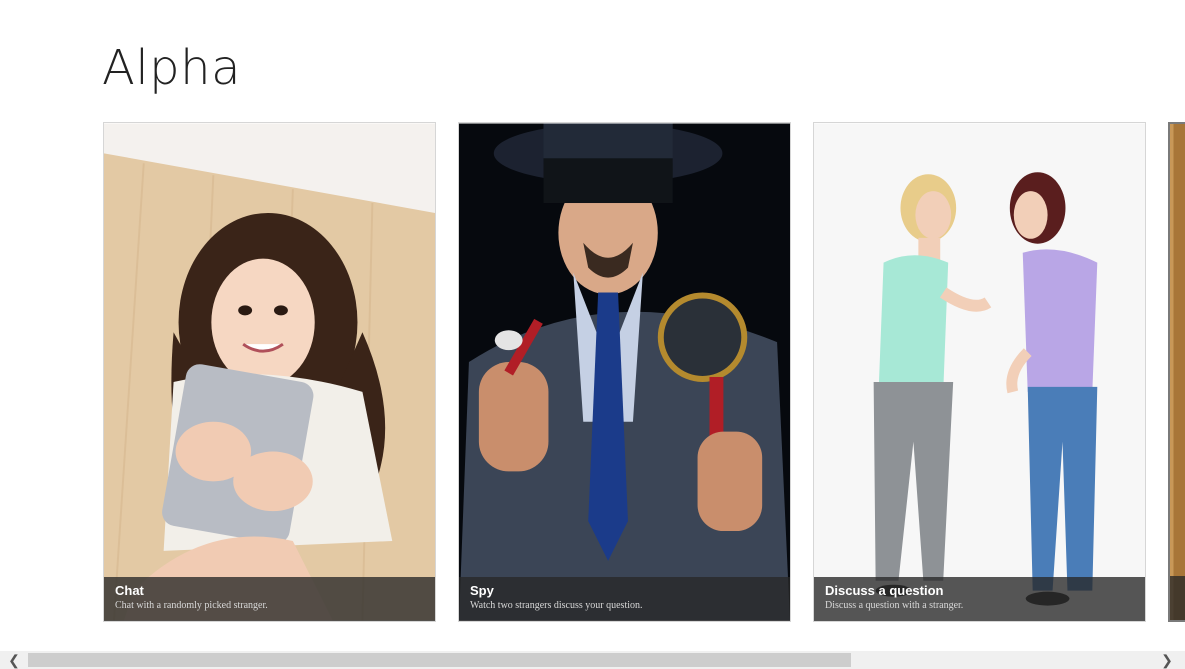 This screenshot has width=1185, height=669. Describe the element at coordinates (439, 660) in the screenshot. I see `scroll-thumb` at that location.